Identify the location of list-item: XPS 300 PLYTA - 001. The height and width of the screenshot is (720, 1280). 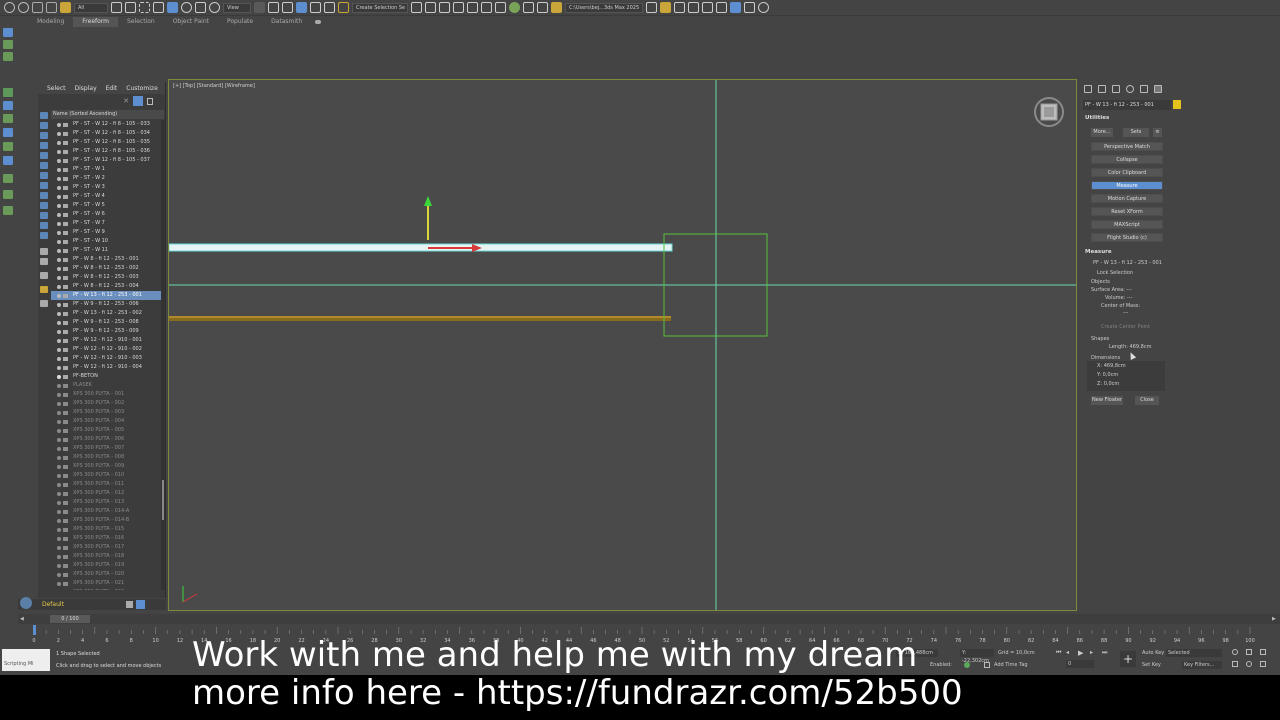
(106, 394).